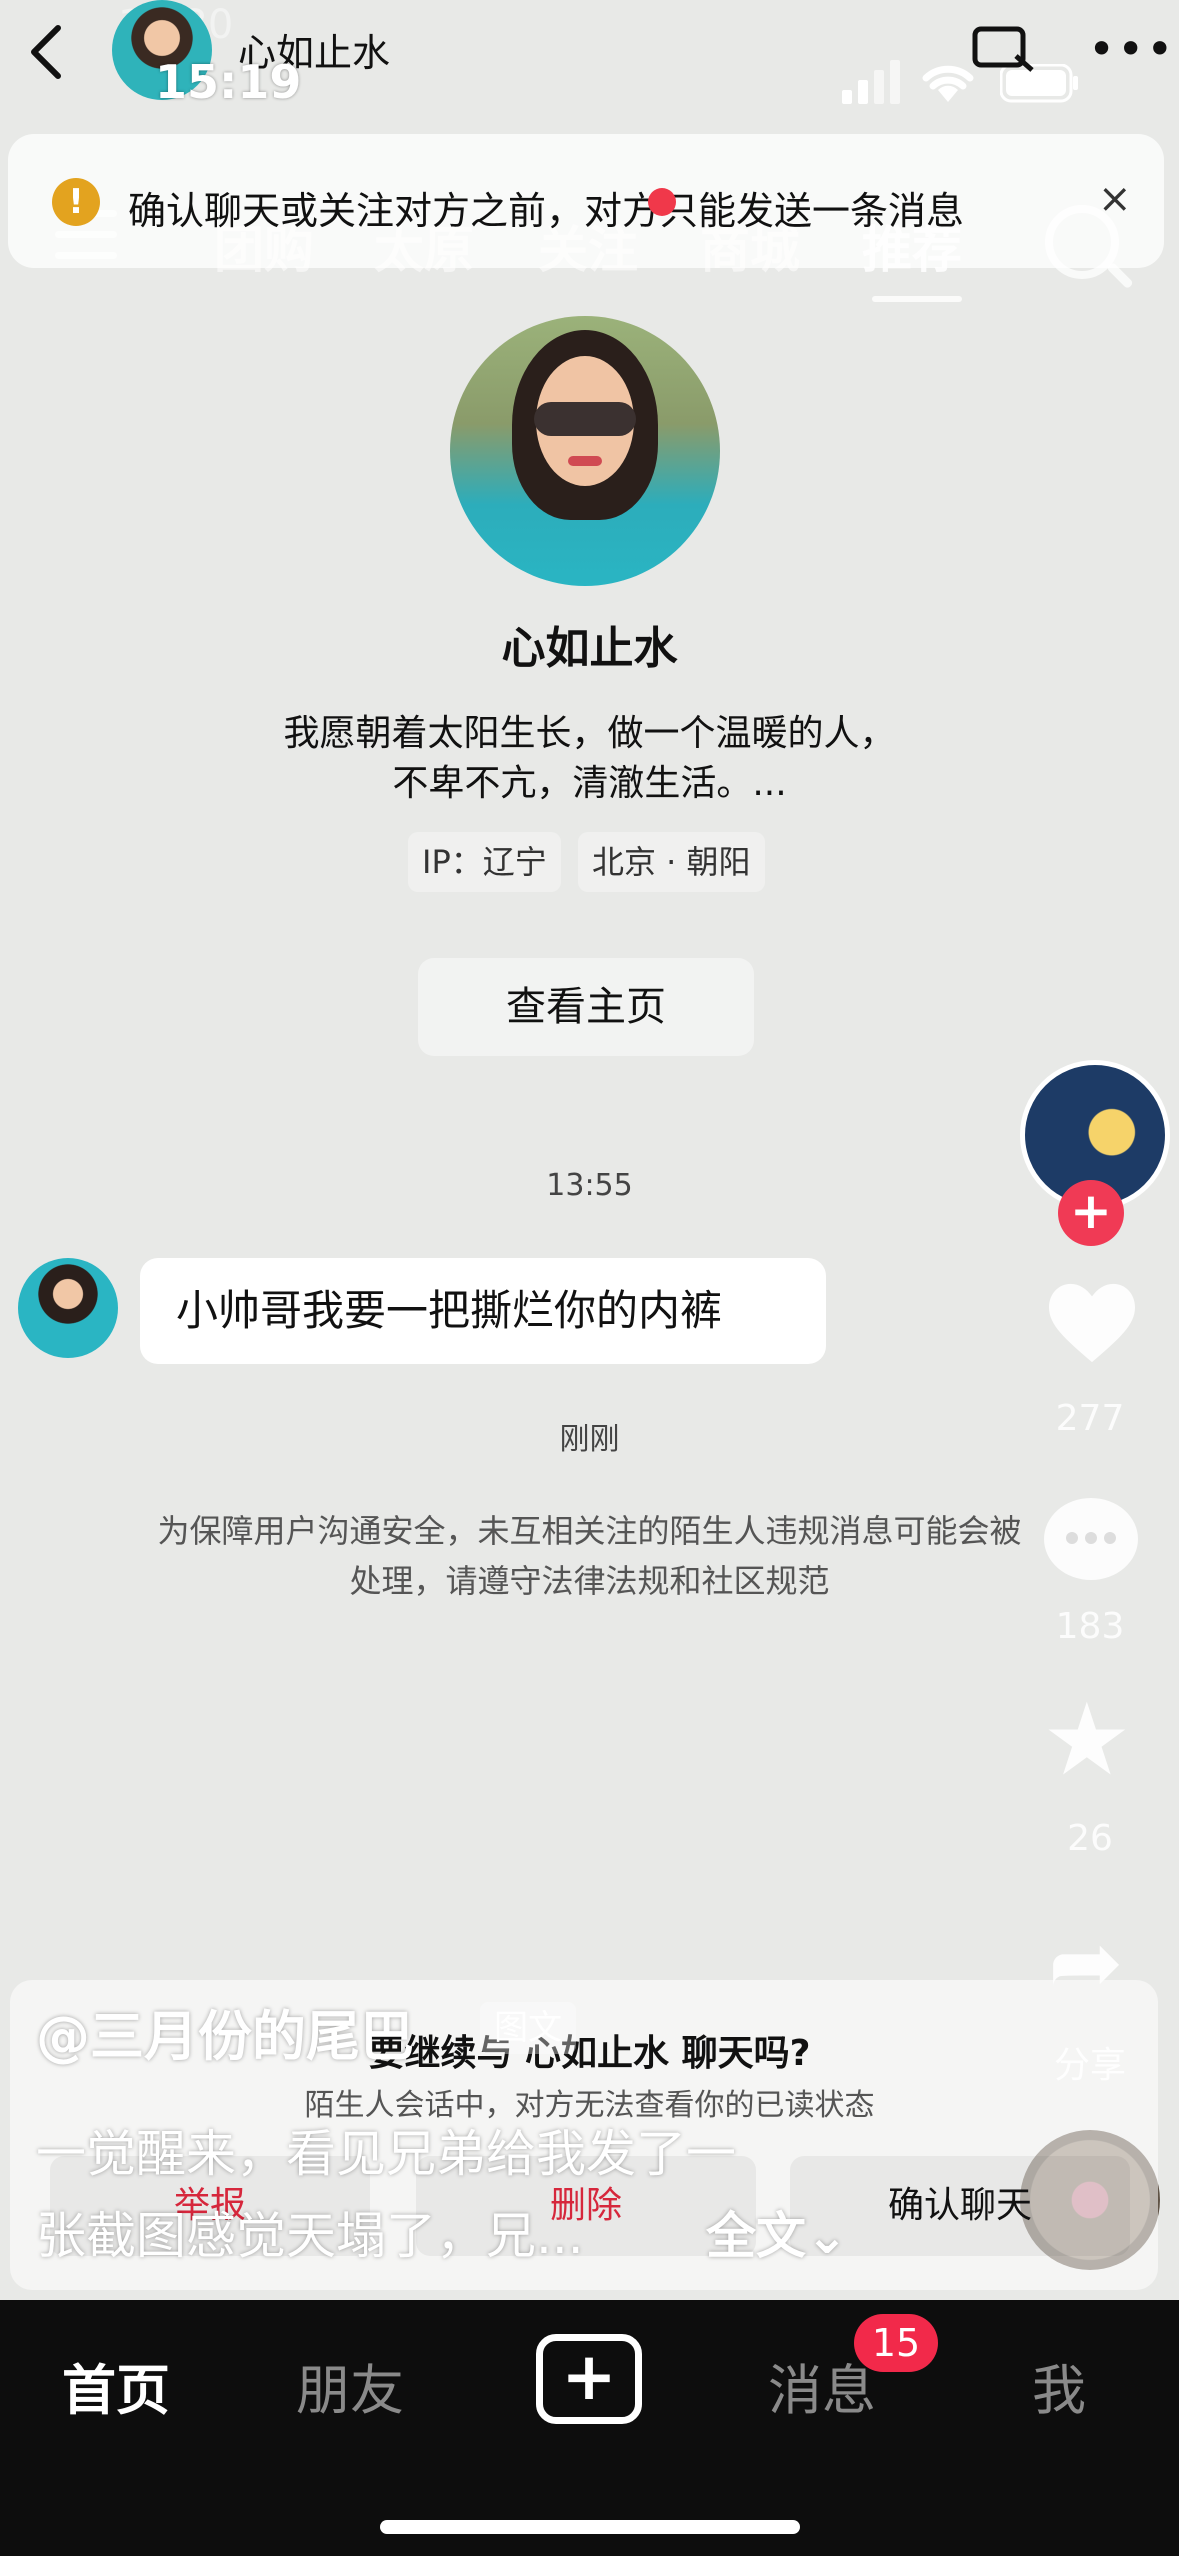 This screenshot has width=1179, height=2556. What do you see at coordinates (228, 82) in the screenshot?
I see `status-bar-time: 15:19` at bounding box center [228, 82].